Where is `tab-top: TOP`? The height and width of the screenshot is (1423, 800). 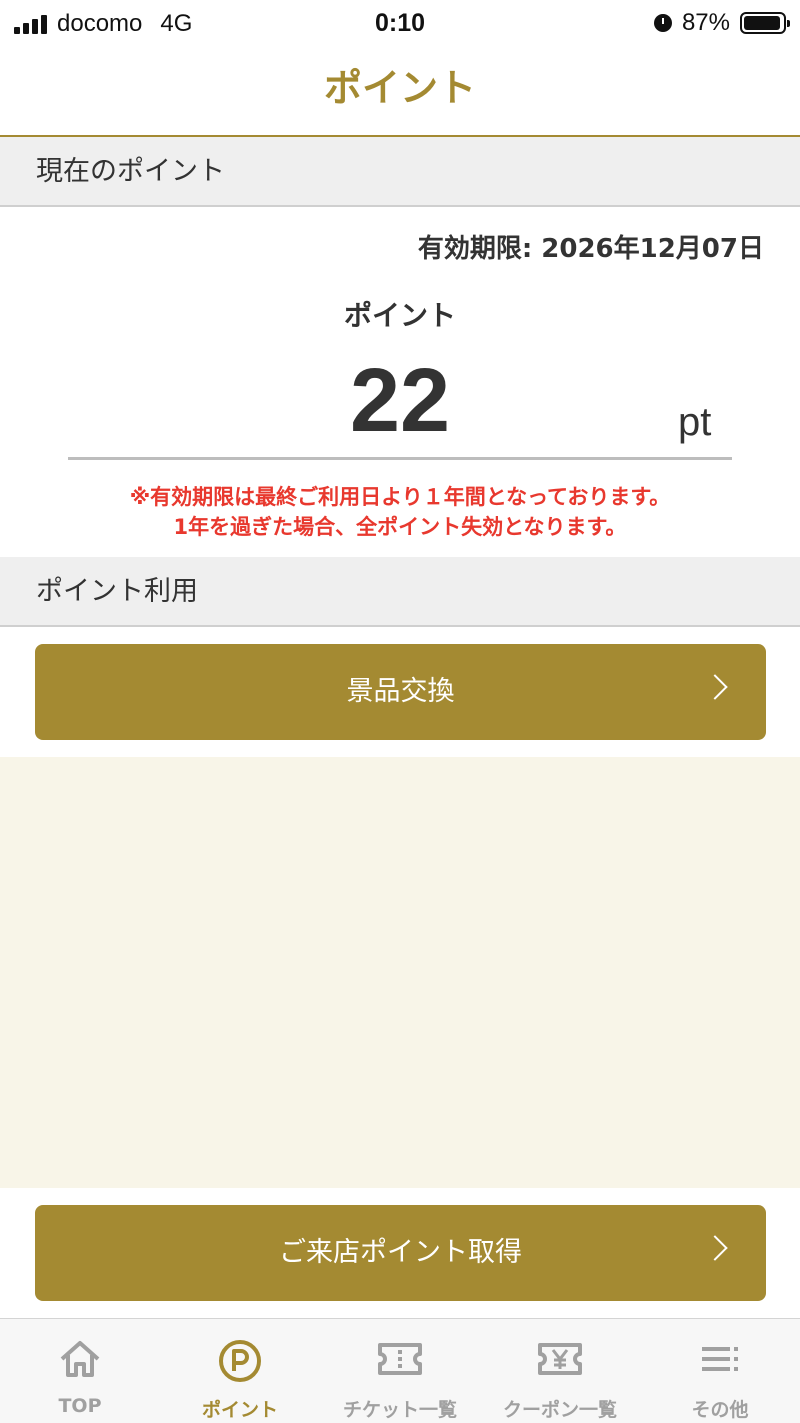
tab-top: TOP is located at coordinates (80, 1371).